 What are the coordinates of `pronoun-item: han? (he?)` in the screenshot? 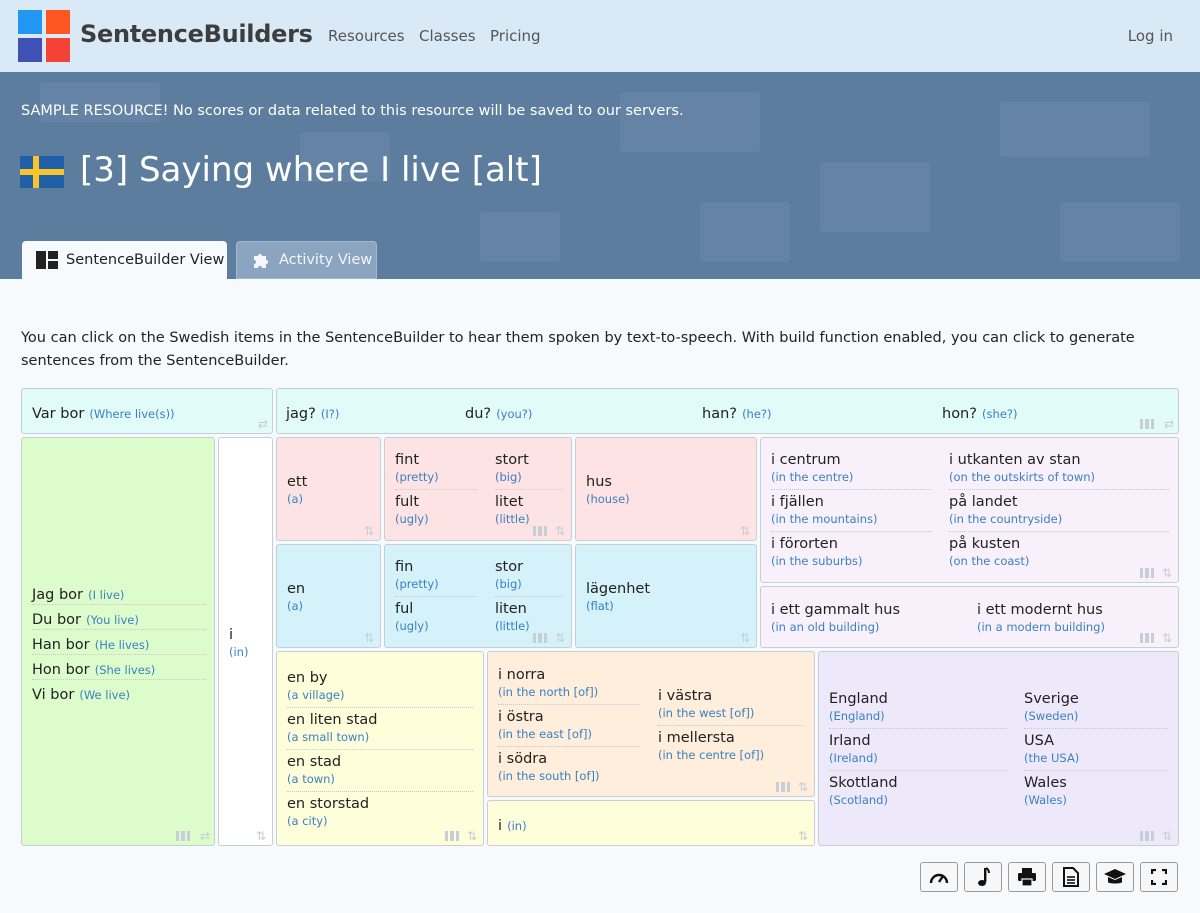 It's located at (737, 413).